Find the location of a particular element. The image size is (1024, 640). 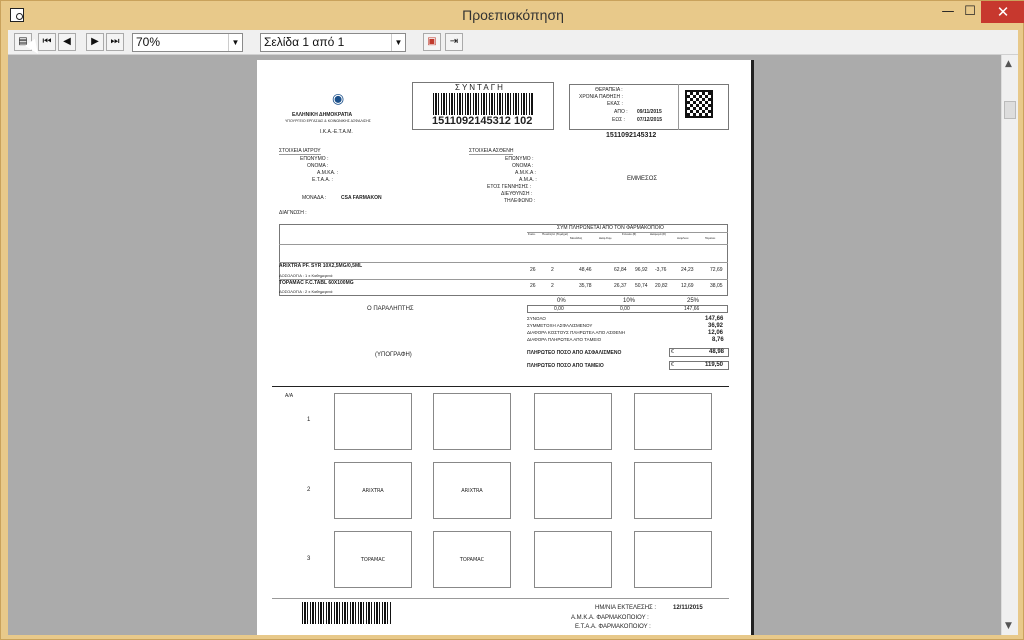

last-page-button: ⏭ is located at coordinates (115, 42).